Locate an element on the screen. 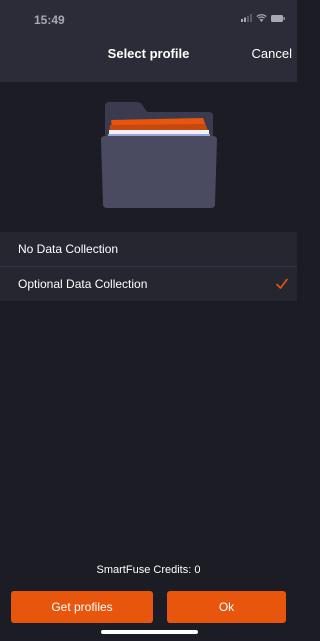 The height and width of the screenshot is (641, 320). status-bar: 15:49 is located at coordinates (148, 19).